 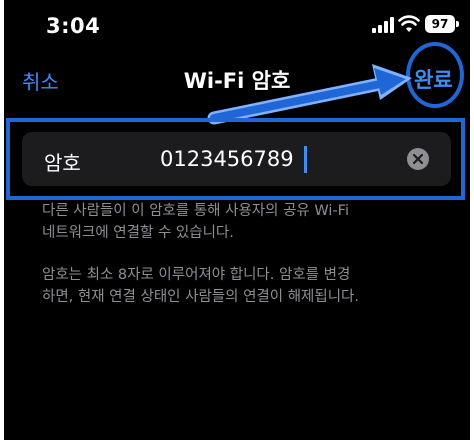 What do you see at coordinates (195, 211) in the screenshot?
I see `sharing-footnote-line-1: 다른 사람들이 이 암호를 통해 사용자의 공유 Wi-Fi` at bounding box center [195, 211].